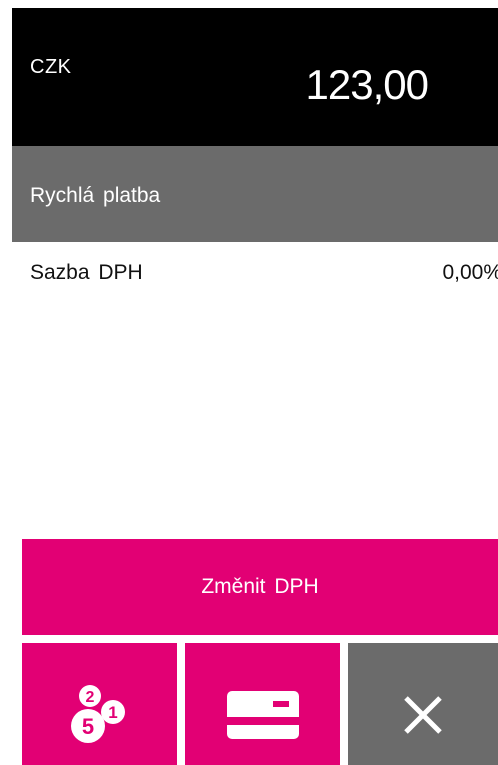  I want to click on coin-number-5: 5, so click(87, 726).